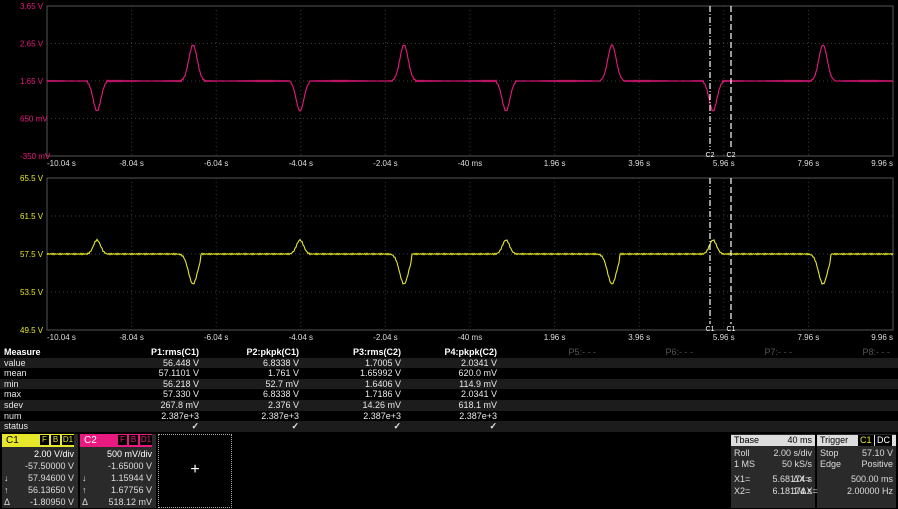 The height and width of the screenshot is (509, 898). Describe the element at coordinates (283, 405) in the screenshot. I see `measure-cell-p2: 2.376 V` at that location.